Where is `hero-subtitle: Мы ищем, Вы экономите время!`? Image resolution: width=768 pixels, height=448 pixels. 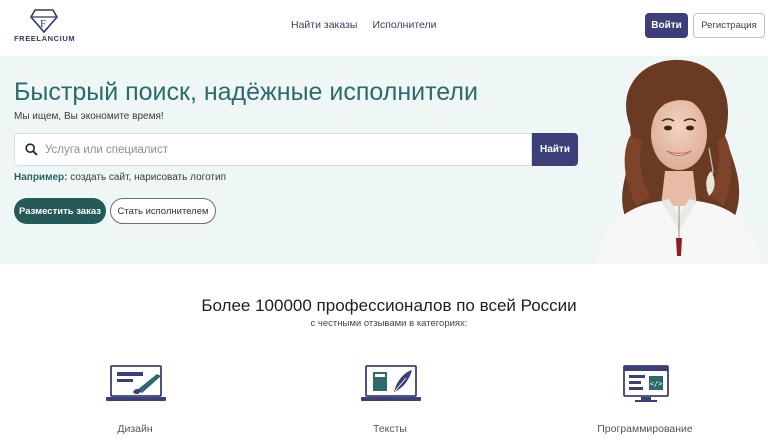
hero-subtitle: Мы ищем, Вы экономите время! is located at coordinates (89, 116).